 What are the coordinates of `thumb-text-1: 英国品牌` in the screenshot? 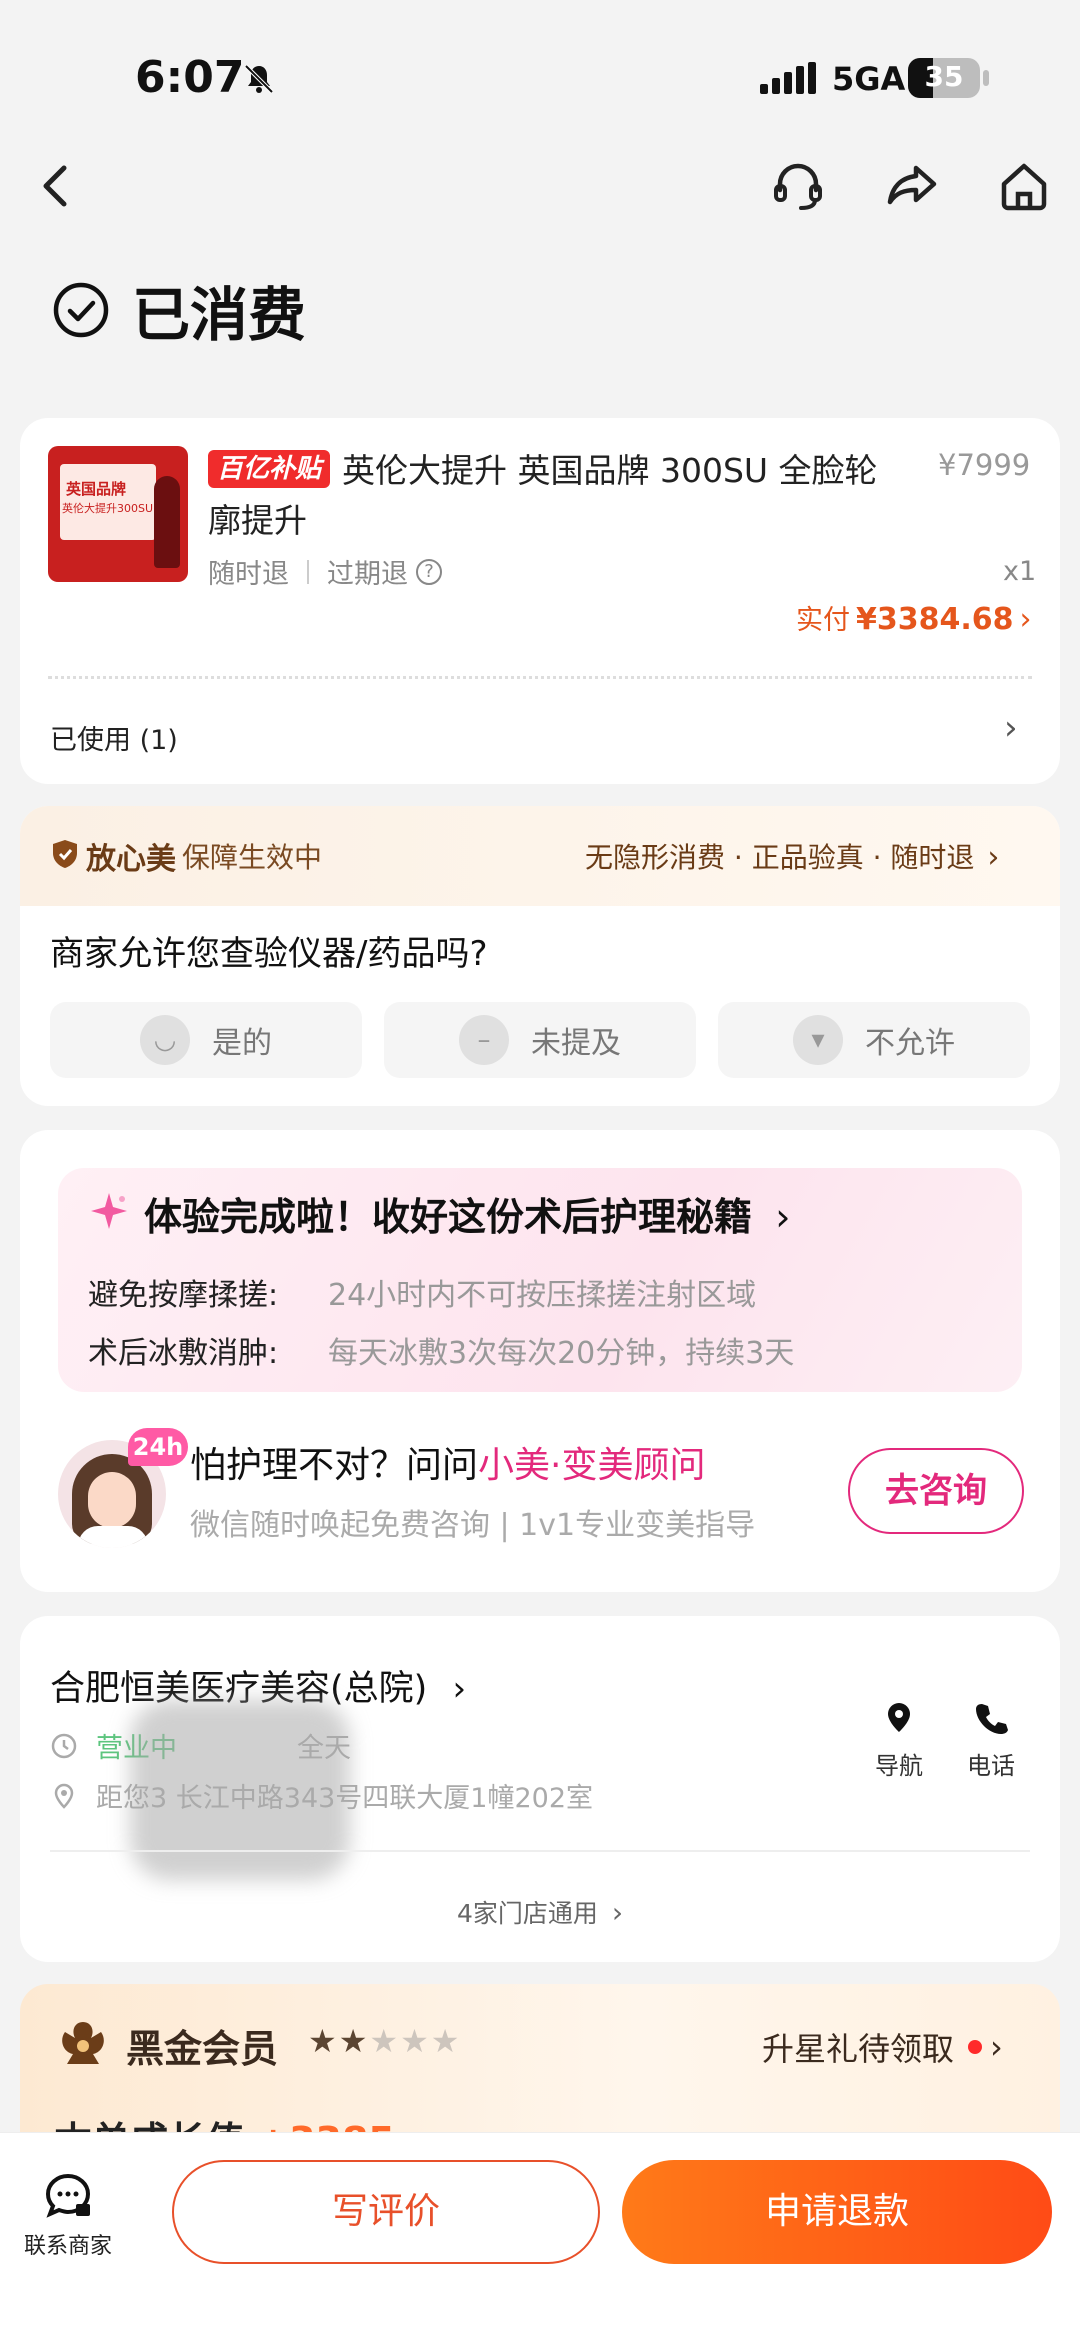 It's located at (96, 489).